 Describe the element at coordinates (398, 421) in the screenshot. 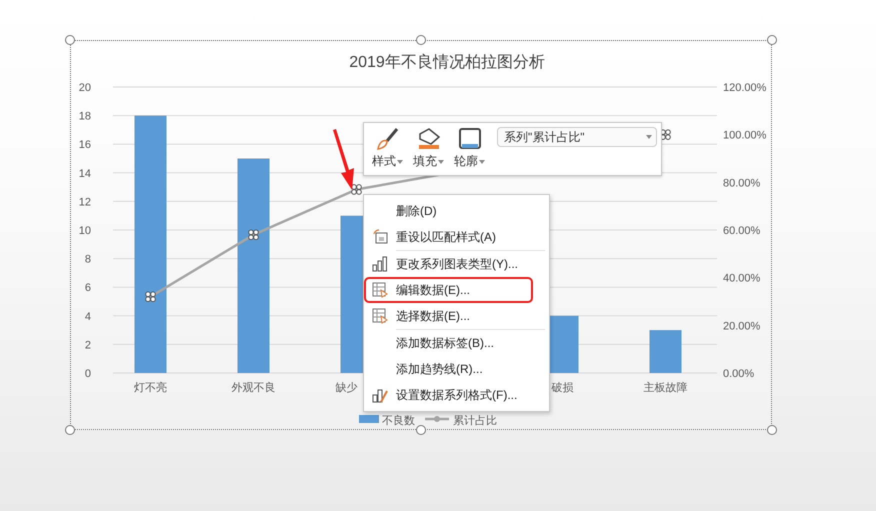

I see `legend-label: 不良数` at that location.